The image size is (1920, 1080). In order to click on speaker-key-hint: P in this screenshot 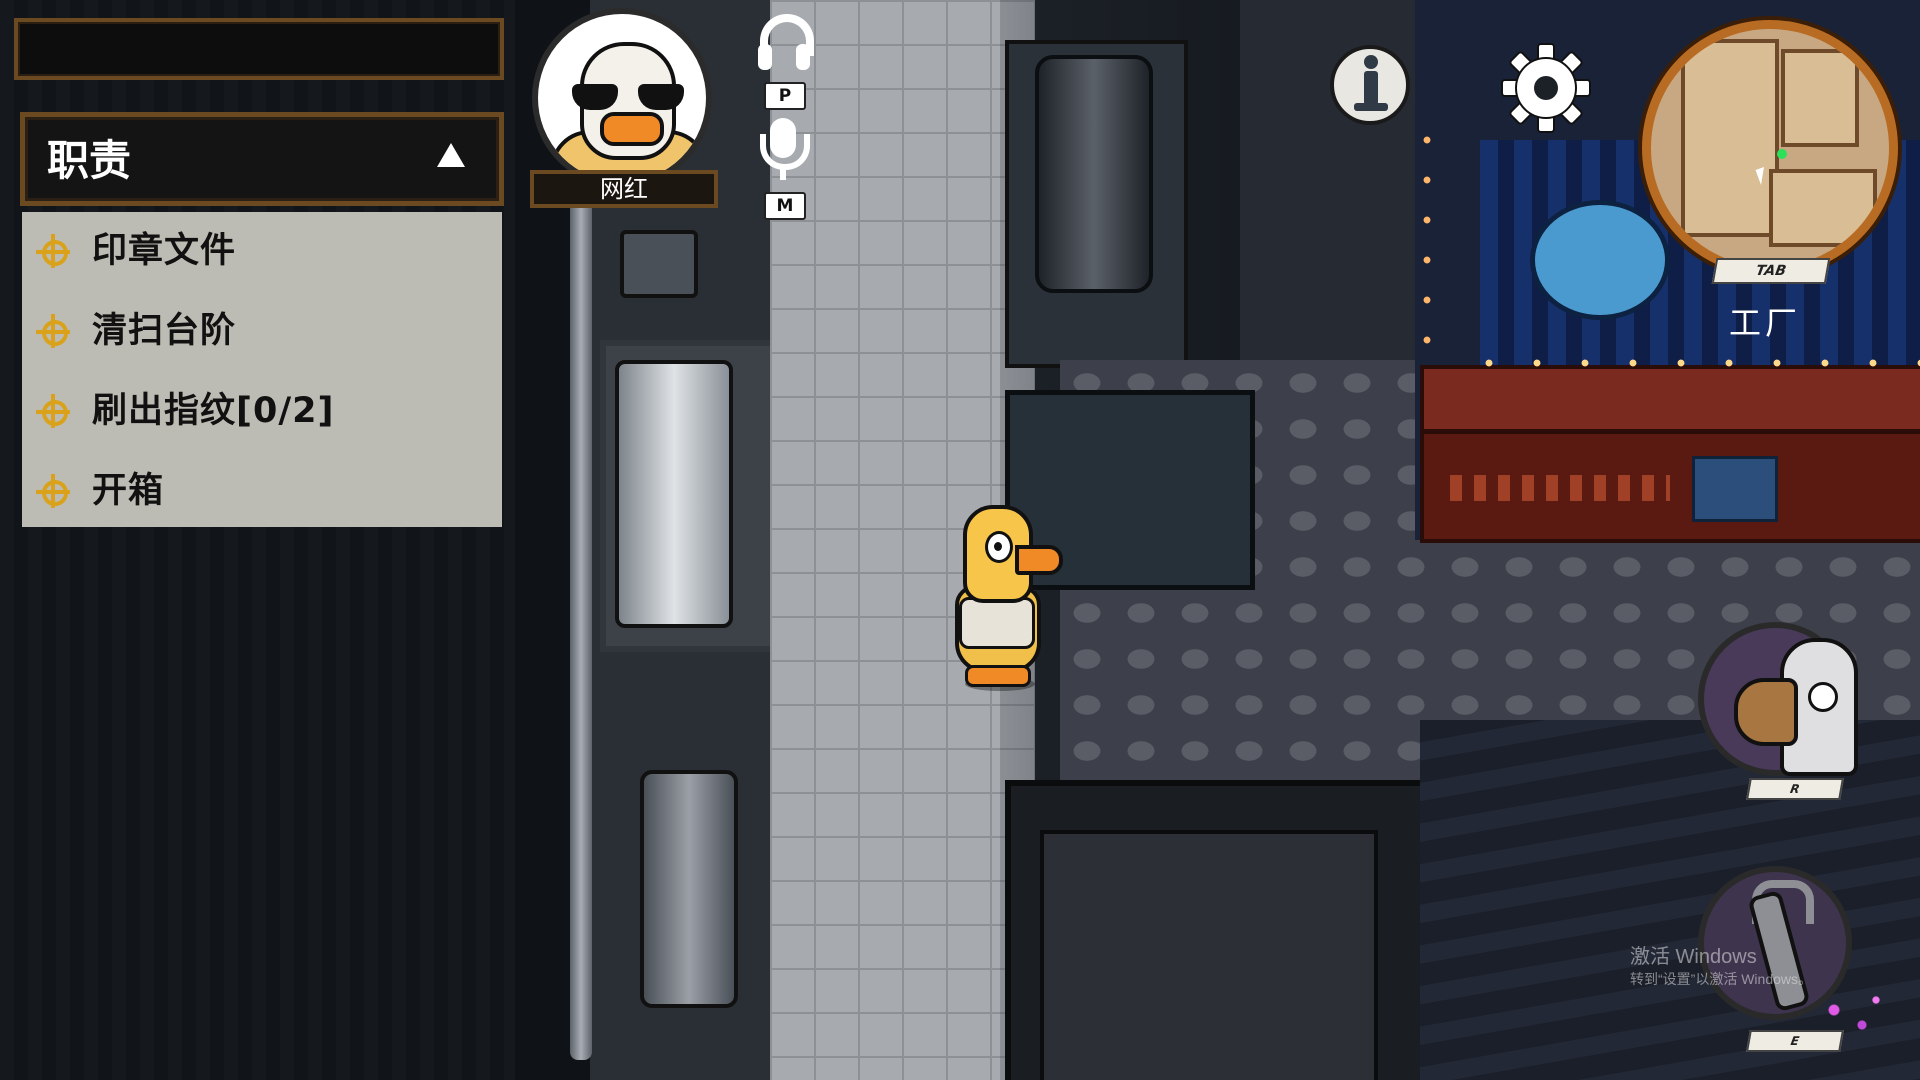, I will do `click(785, 96)`.